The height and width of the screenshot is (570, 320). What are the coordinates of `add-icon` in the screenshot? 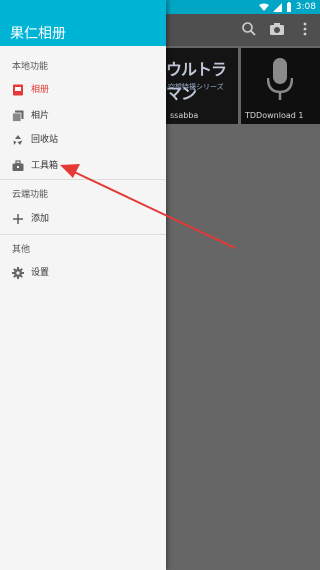 It's located at (18, 217).